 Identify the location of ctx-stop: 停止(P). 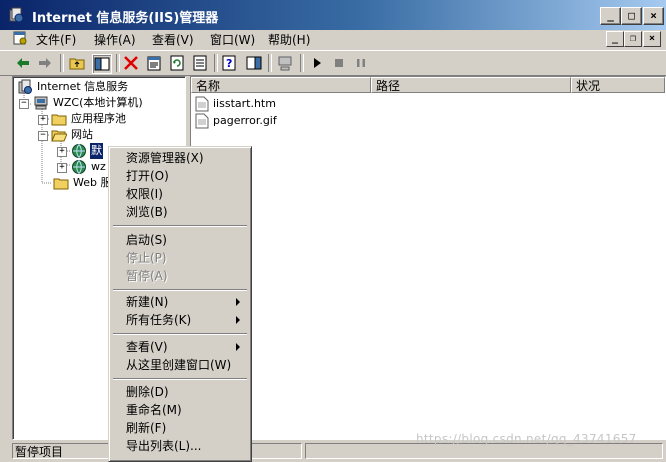
(146, 258).